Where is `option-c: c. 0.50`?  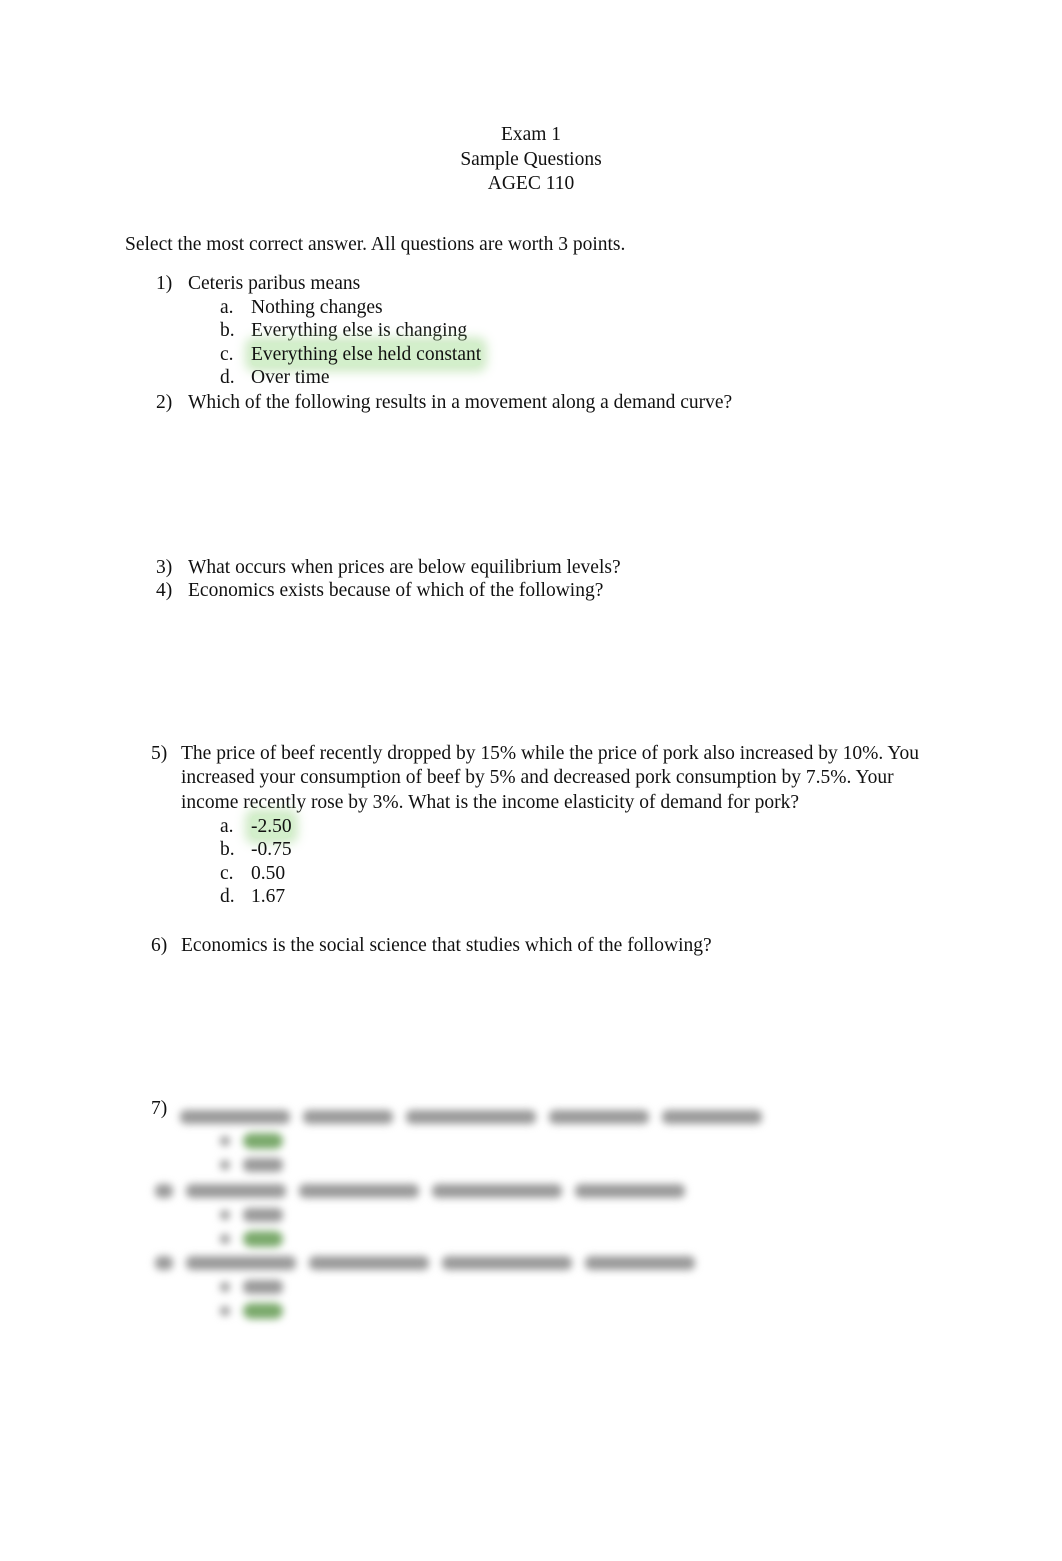
option-c: c. 0.50 is located at coordinates (580, 874).